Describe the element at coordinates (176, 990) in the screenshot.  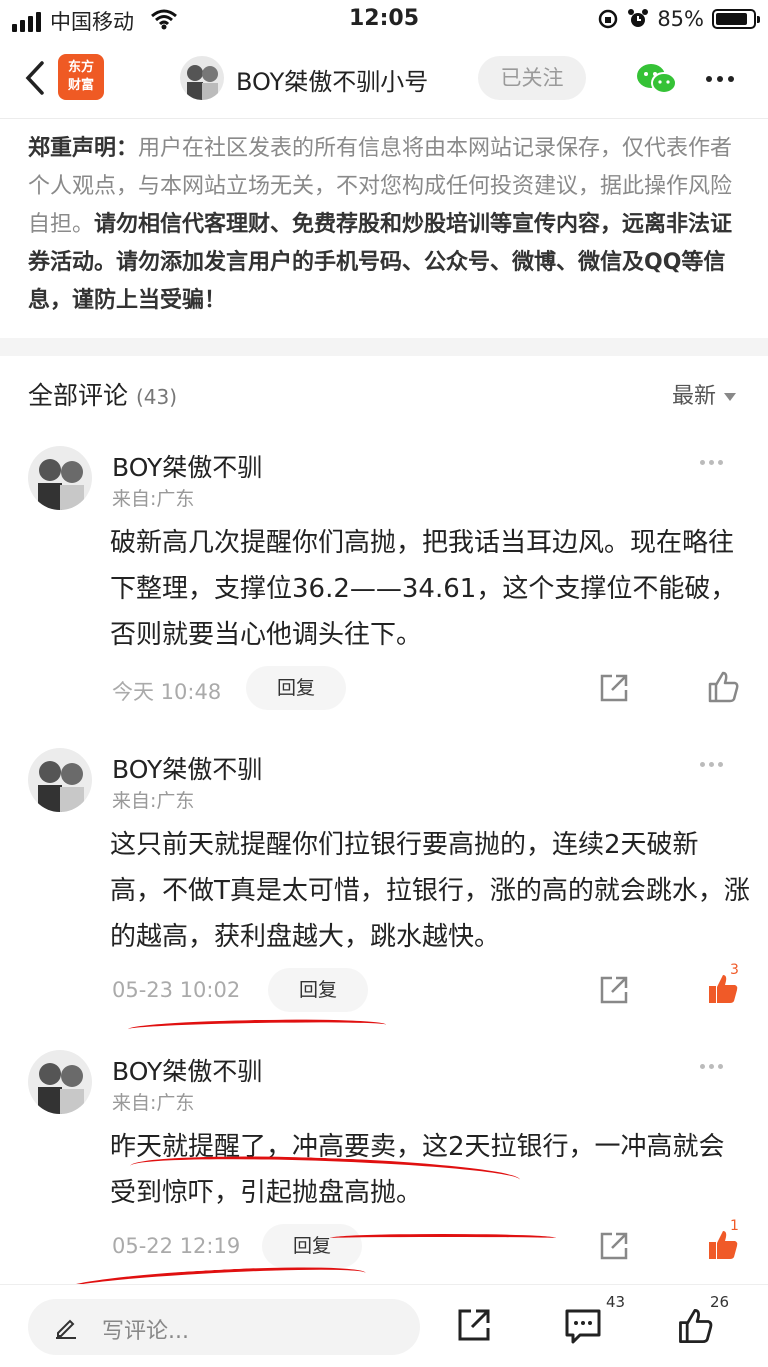
I see `comment-time: 05-23 10:02` at that location.